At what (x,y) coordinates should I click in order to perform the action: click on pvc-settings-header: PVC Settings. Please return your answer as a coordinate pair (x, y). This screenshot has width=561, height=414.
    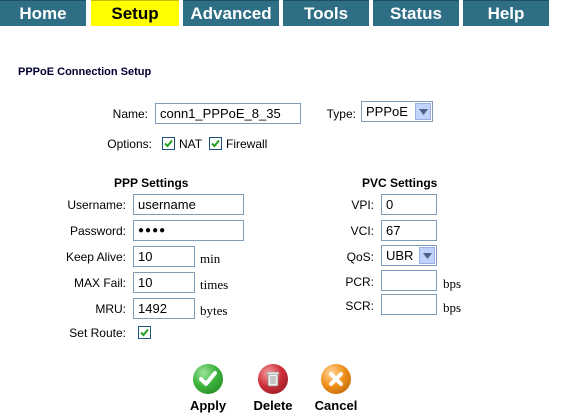
    Looking at the image, I should click on (400, 183).